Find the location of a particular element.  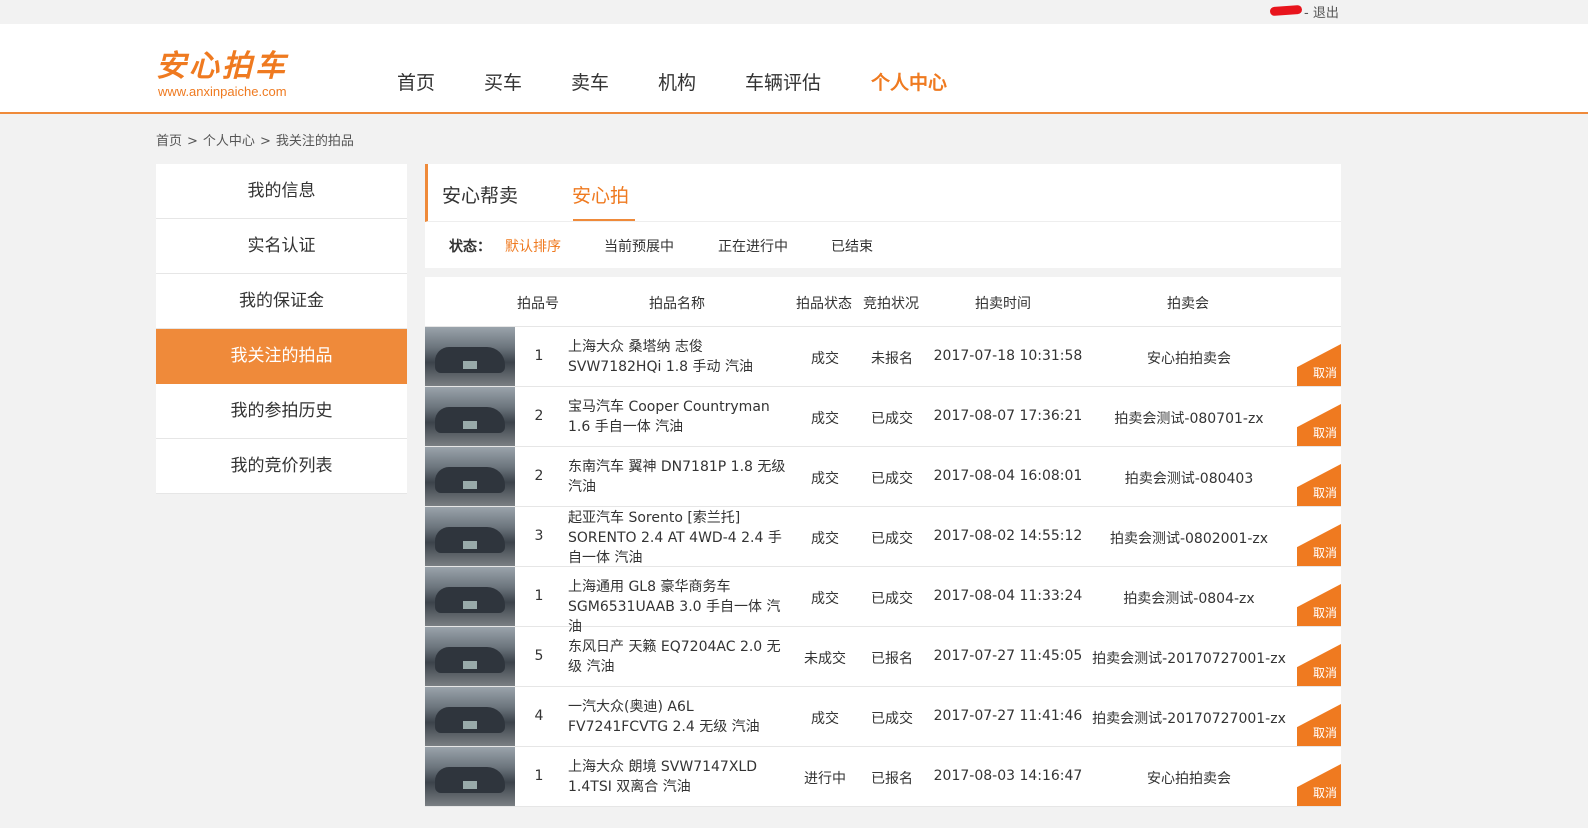

lot-name: 上海大众 桑塔纳 志俊 SVW7182HQi 1.8 手动 汽油 is located at coordinates (680, 357).